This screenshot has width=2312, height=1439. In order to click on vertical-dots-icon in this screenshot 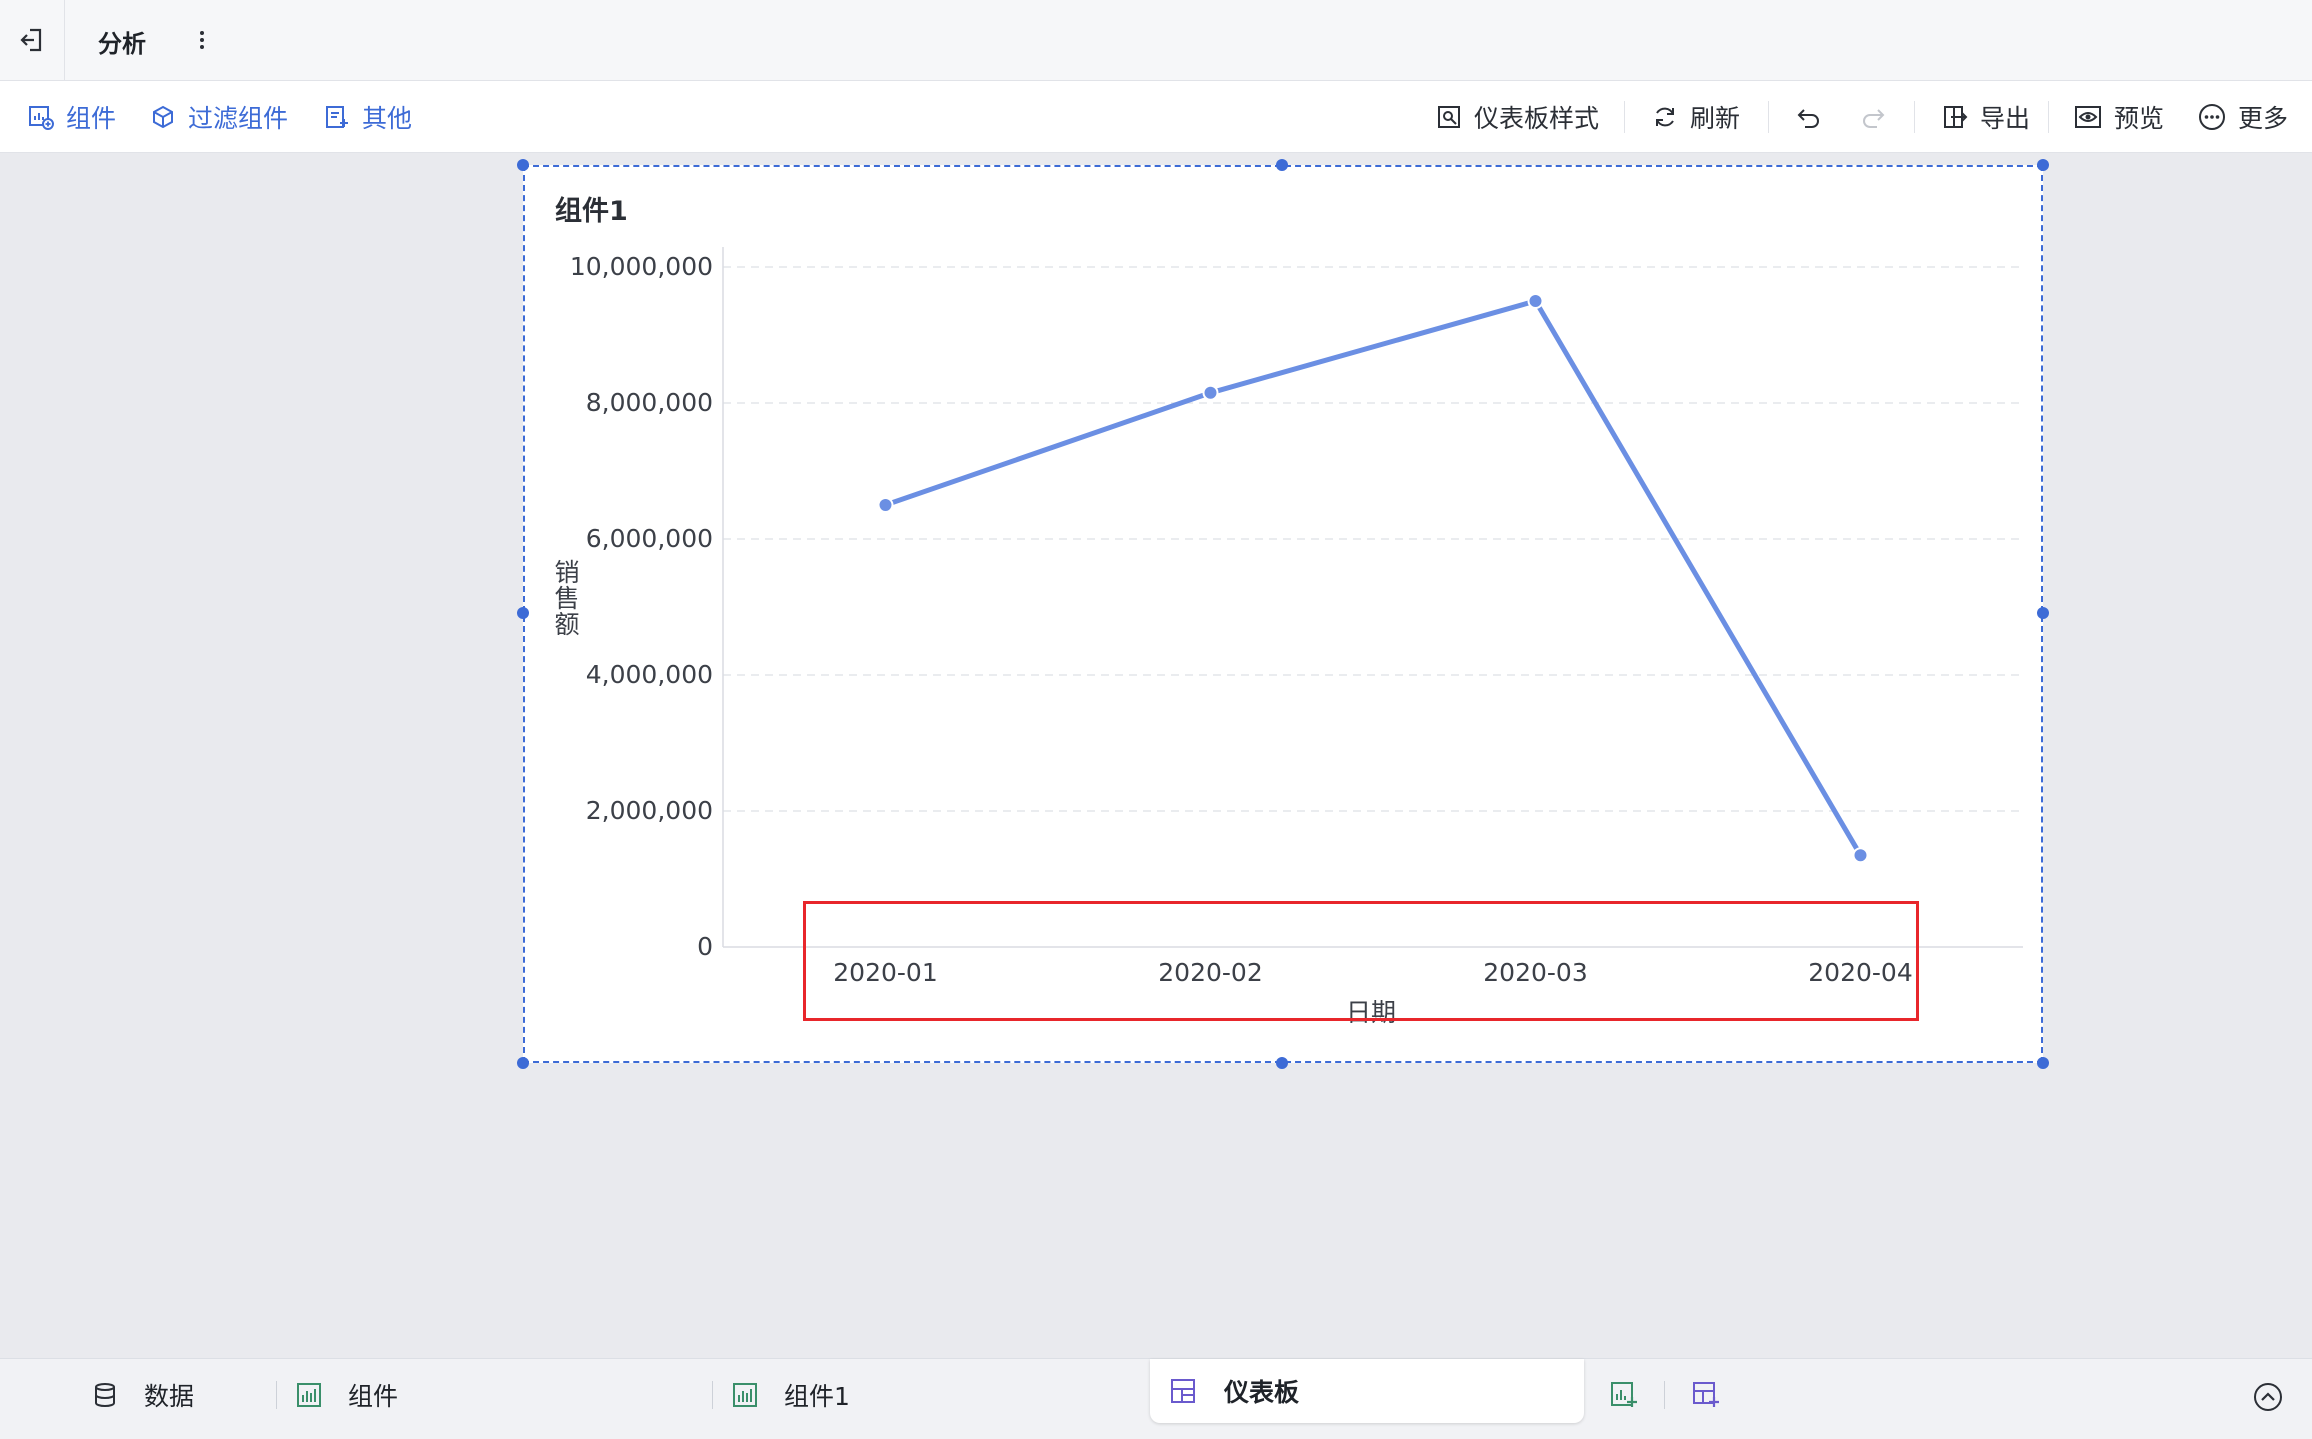, I will do `click(202, 40)`.